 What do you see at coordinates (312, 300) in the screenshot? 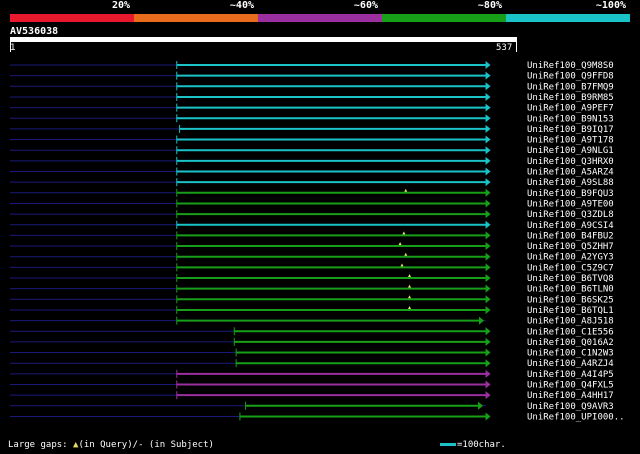
I see `hit-row: UniRef100_B6SK25` at bounding box center [312, 300].